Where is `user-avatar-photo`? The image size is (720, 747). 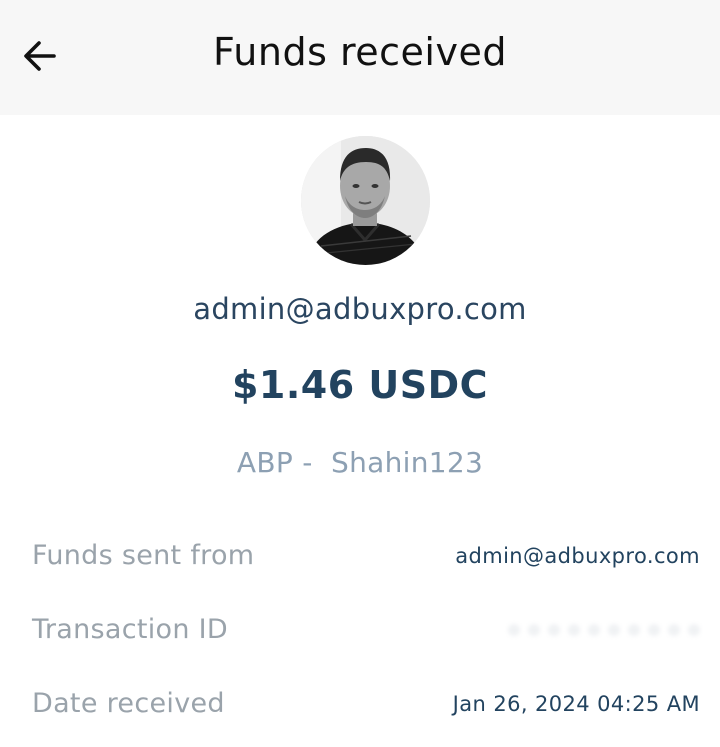 user-avatar-photo is located at coordinates (365, 200).